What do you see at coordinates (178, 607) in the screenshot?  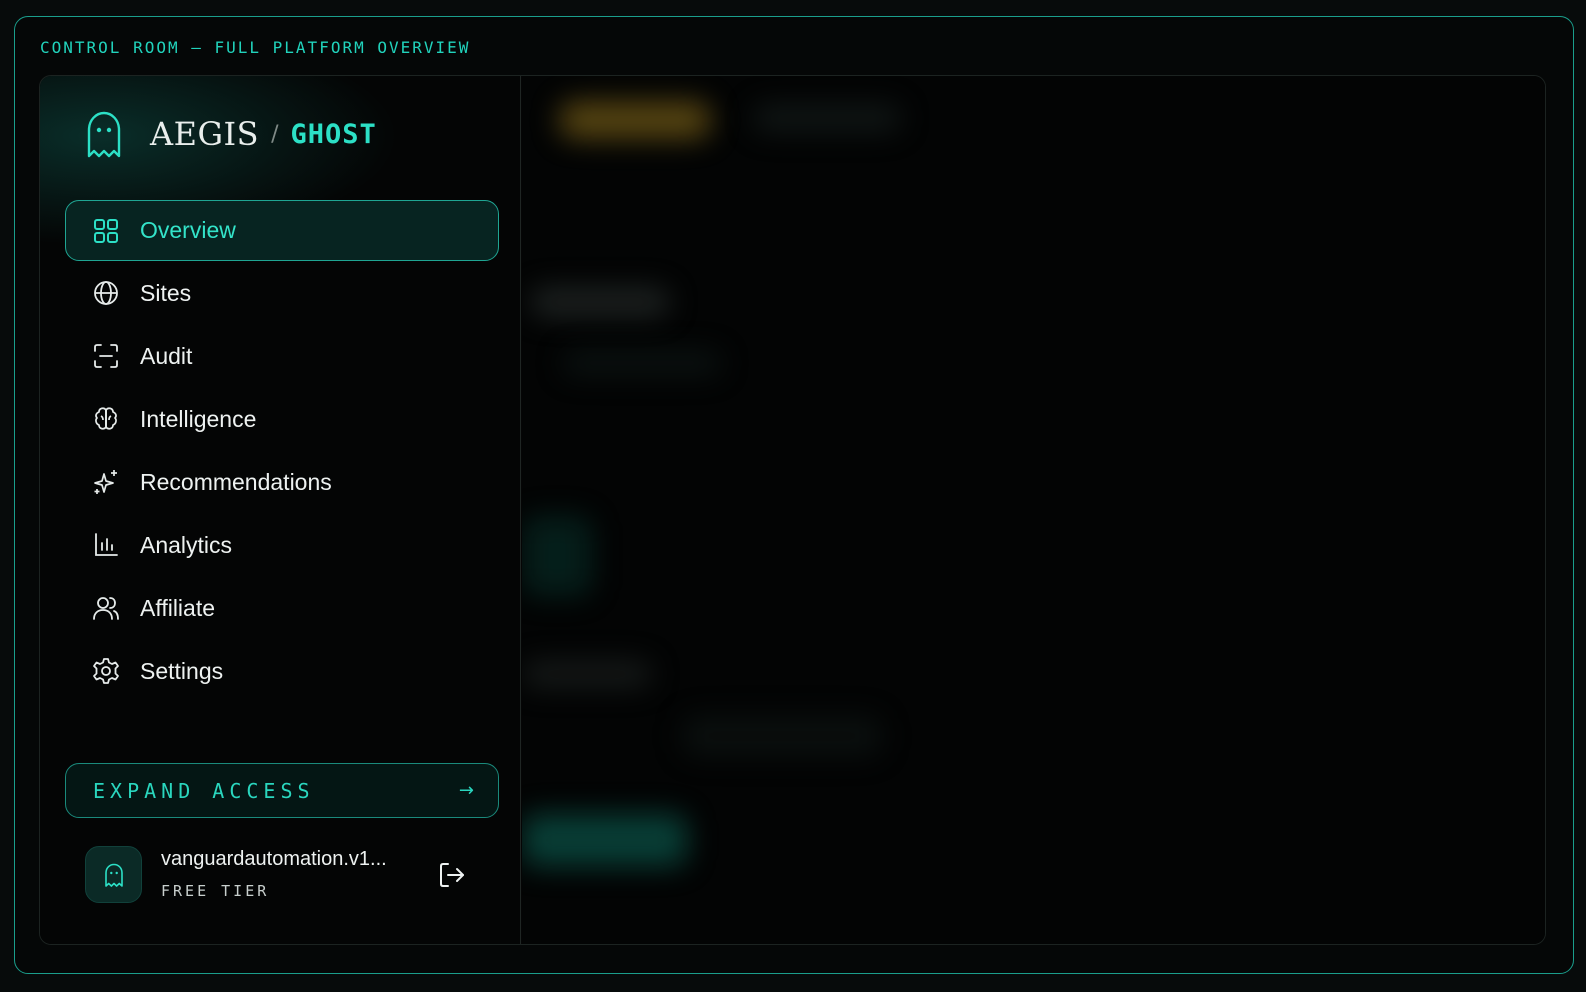 I see `sidebar-item-label: Affiliate` at bounding box center [178, 607].